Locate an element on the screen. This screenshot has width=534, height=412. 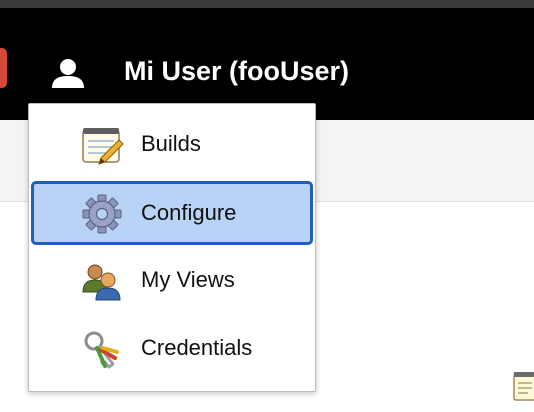
menu-item-configure: Configure is located at coordinates (172, 213).